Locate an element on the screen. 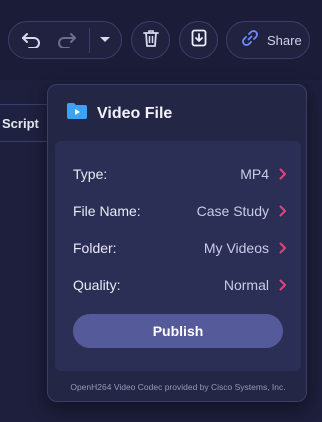 This screenshot has width=322, height=422. setting-row-file-name: File Name: Case Study is located at coordinates (180, 211).